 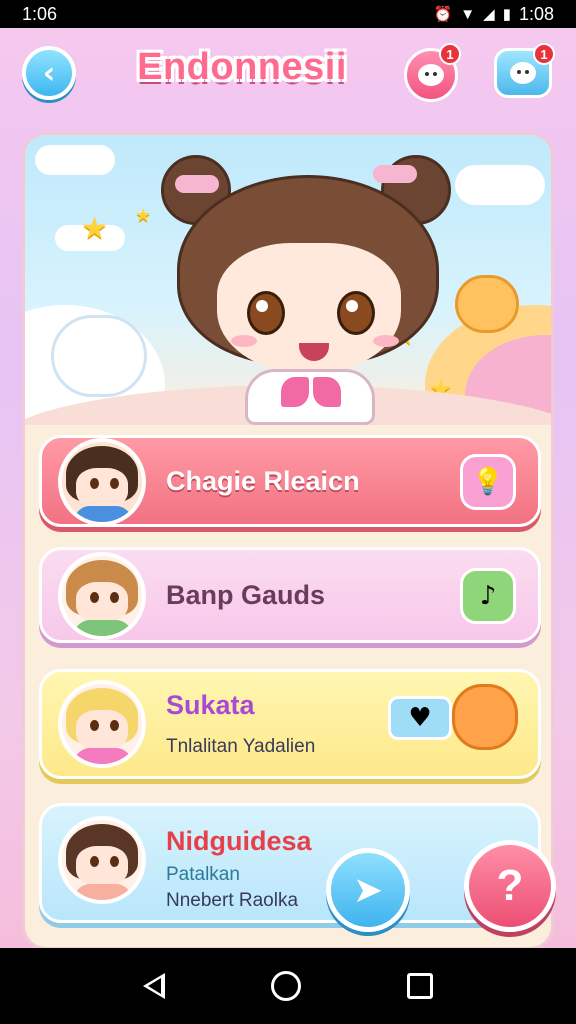 I want to click on item-subtitle: Tnlalitan Yadalien, so click(x=241, y=746).